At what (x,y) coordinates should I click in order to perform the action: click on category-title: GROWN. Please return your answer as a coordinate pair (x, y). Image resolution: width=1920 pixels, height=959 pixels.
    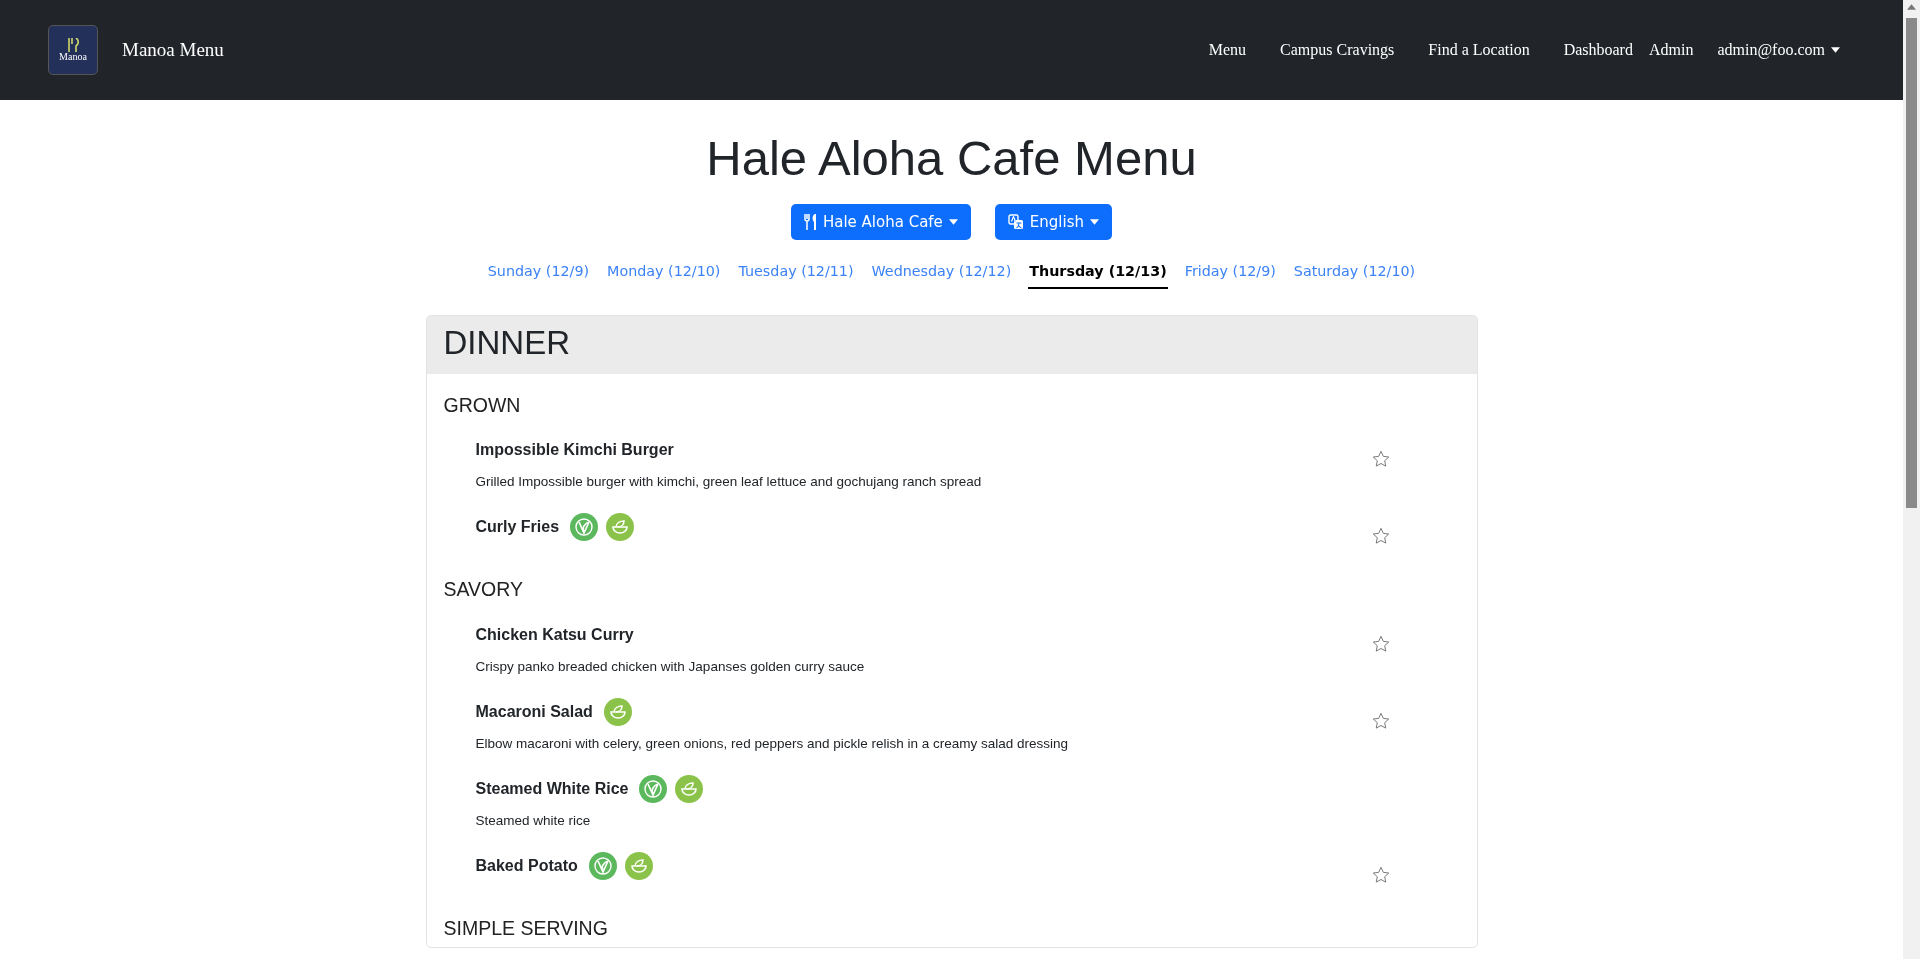
    Looking at the image, I should click on (482, 405).